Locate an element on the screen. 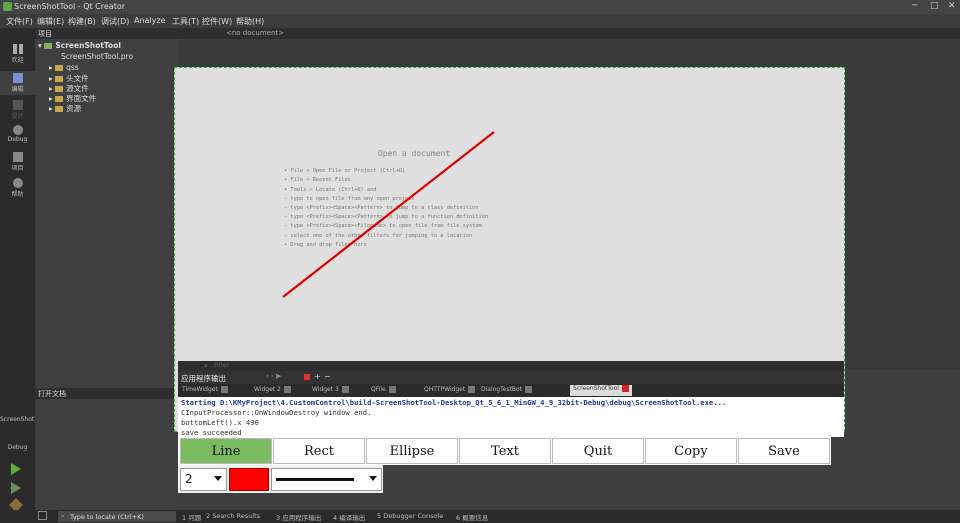  locator-input: ⌕ Type to locate (Ctrl+K) is located at coordinates (117, 516).